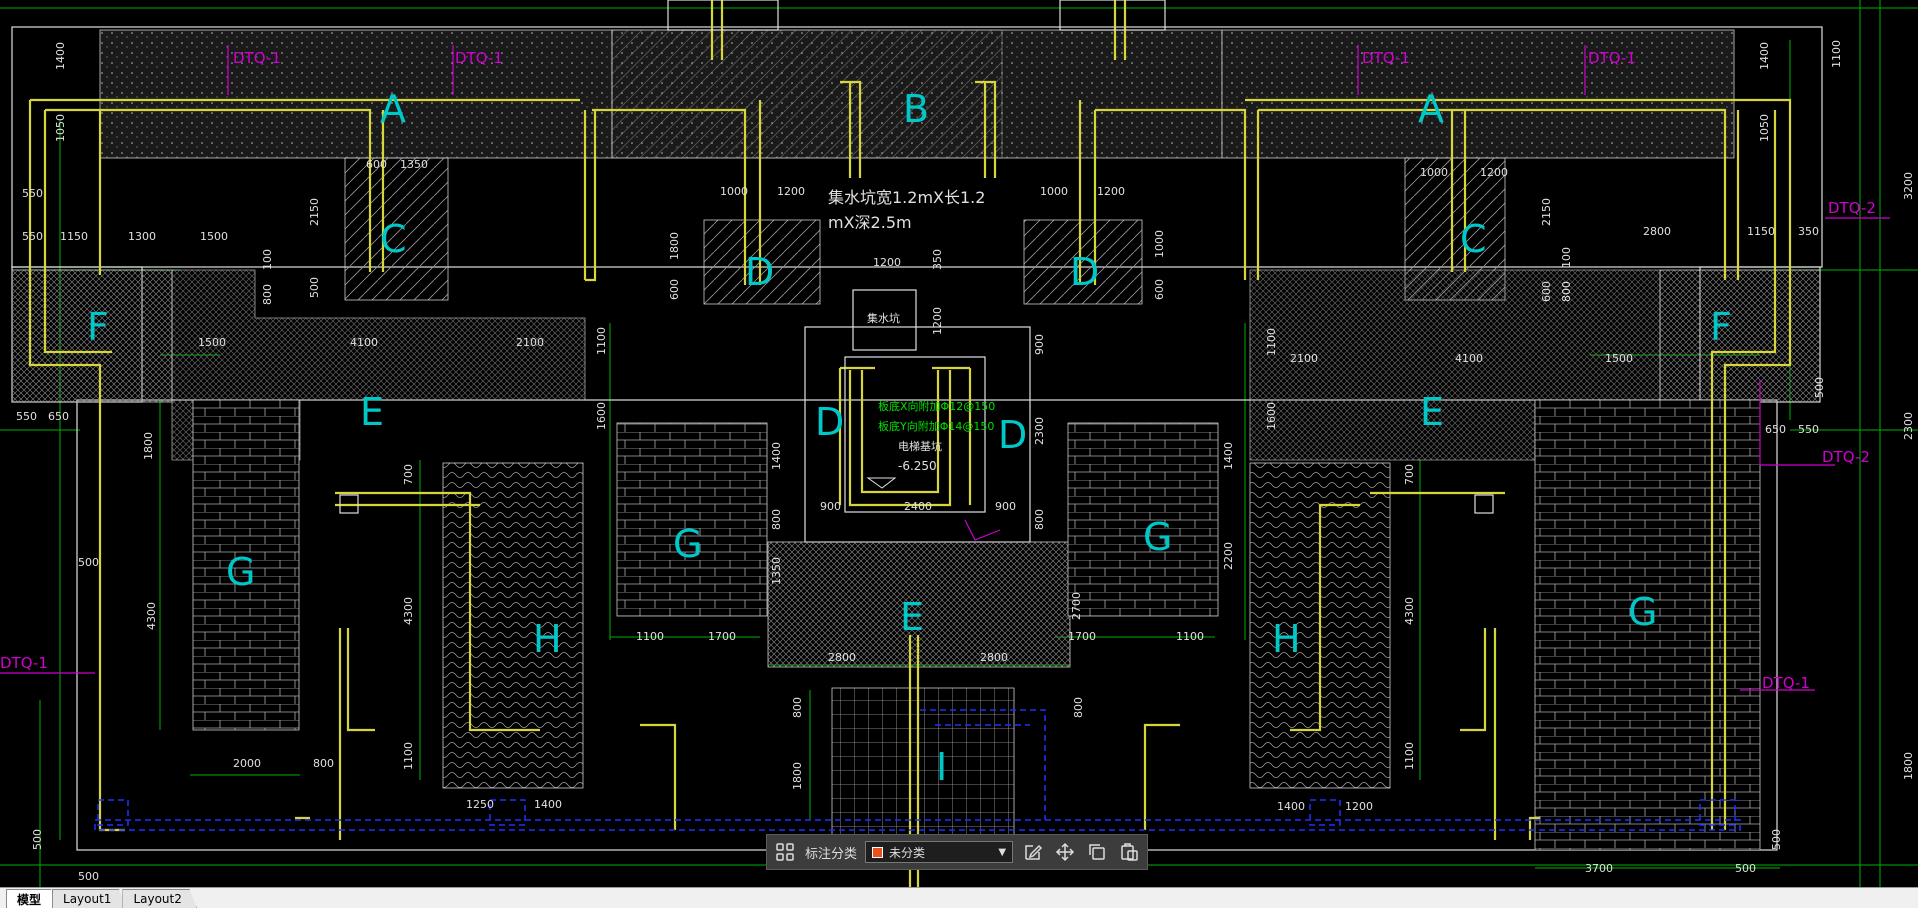 The image size is (1918, 908). Describe the element at coordinates (1097, 852) in the screenshot. I see `copy-icon` at that location.